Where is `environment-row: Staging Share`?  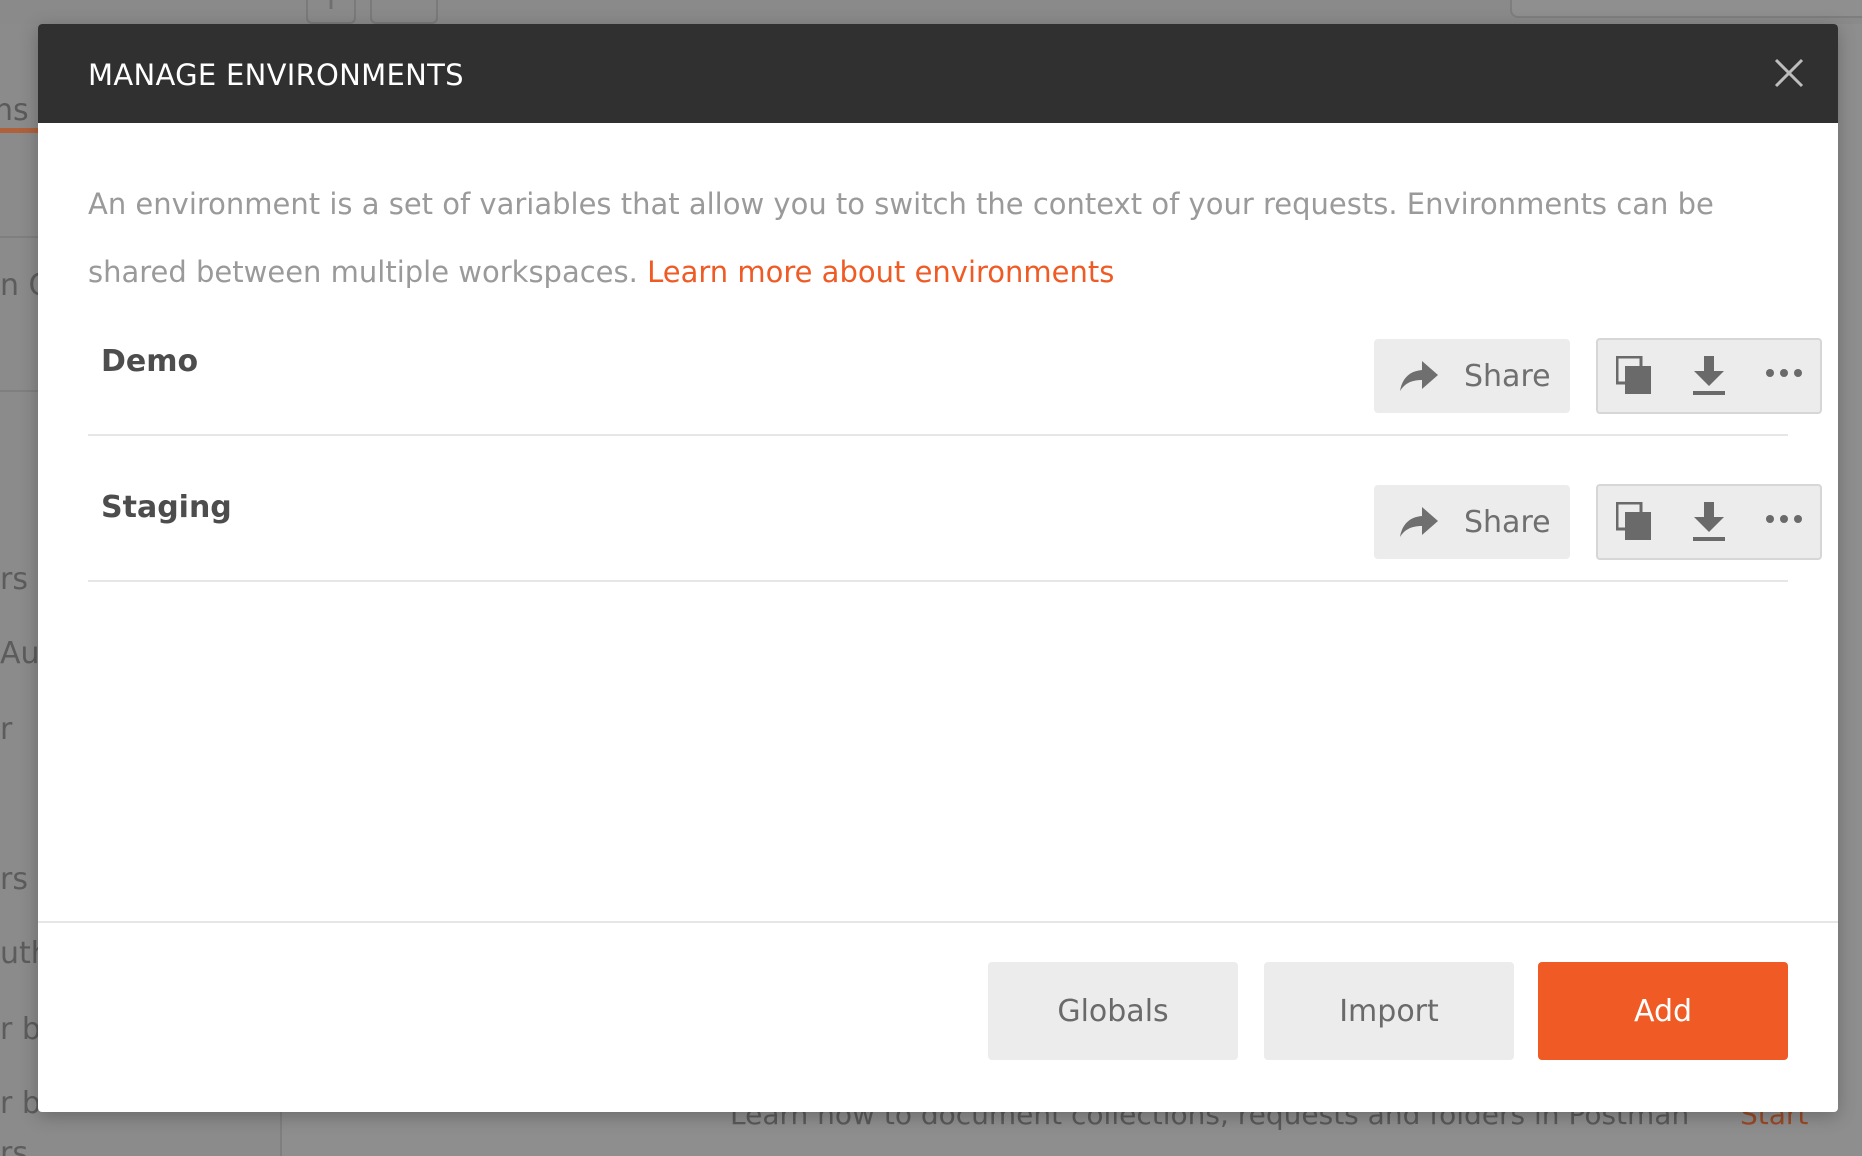
environment-row: Staging Share is located at coordinates (955, 508).